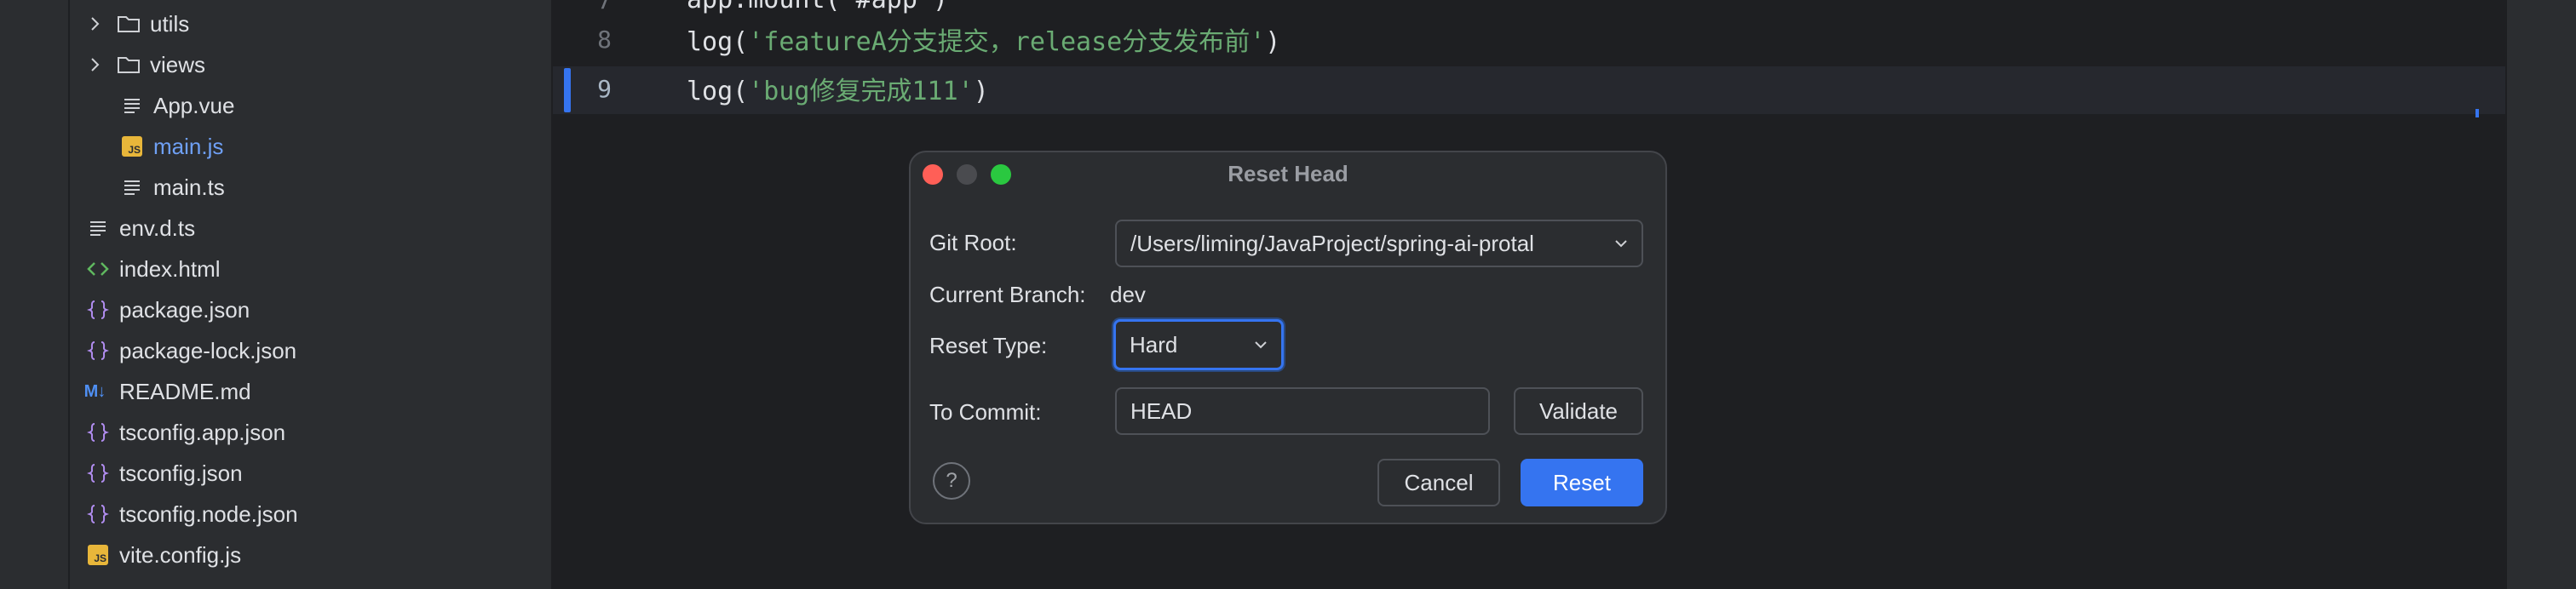  Describe the element at coordinates (604, 89) in the screenshot. I see `line-number: 9` at that location.